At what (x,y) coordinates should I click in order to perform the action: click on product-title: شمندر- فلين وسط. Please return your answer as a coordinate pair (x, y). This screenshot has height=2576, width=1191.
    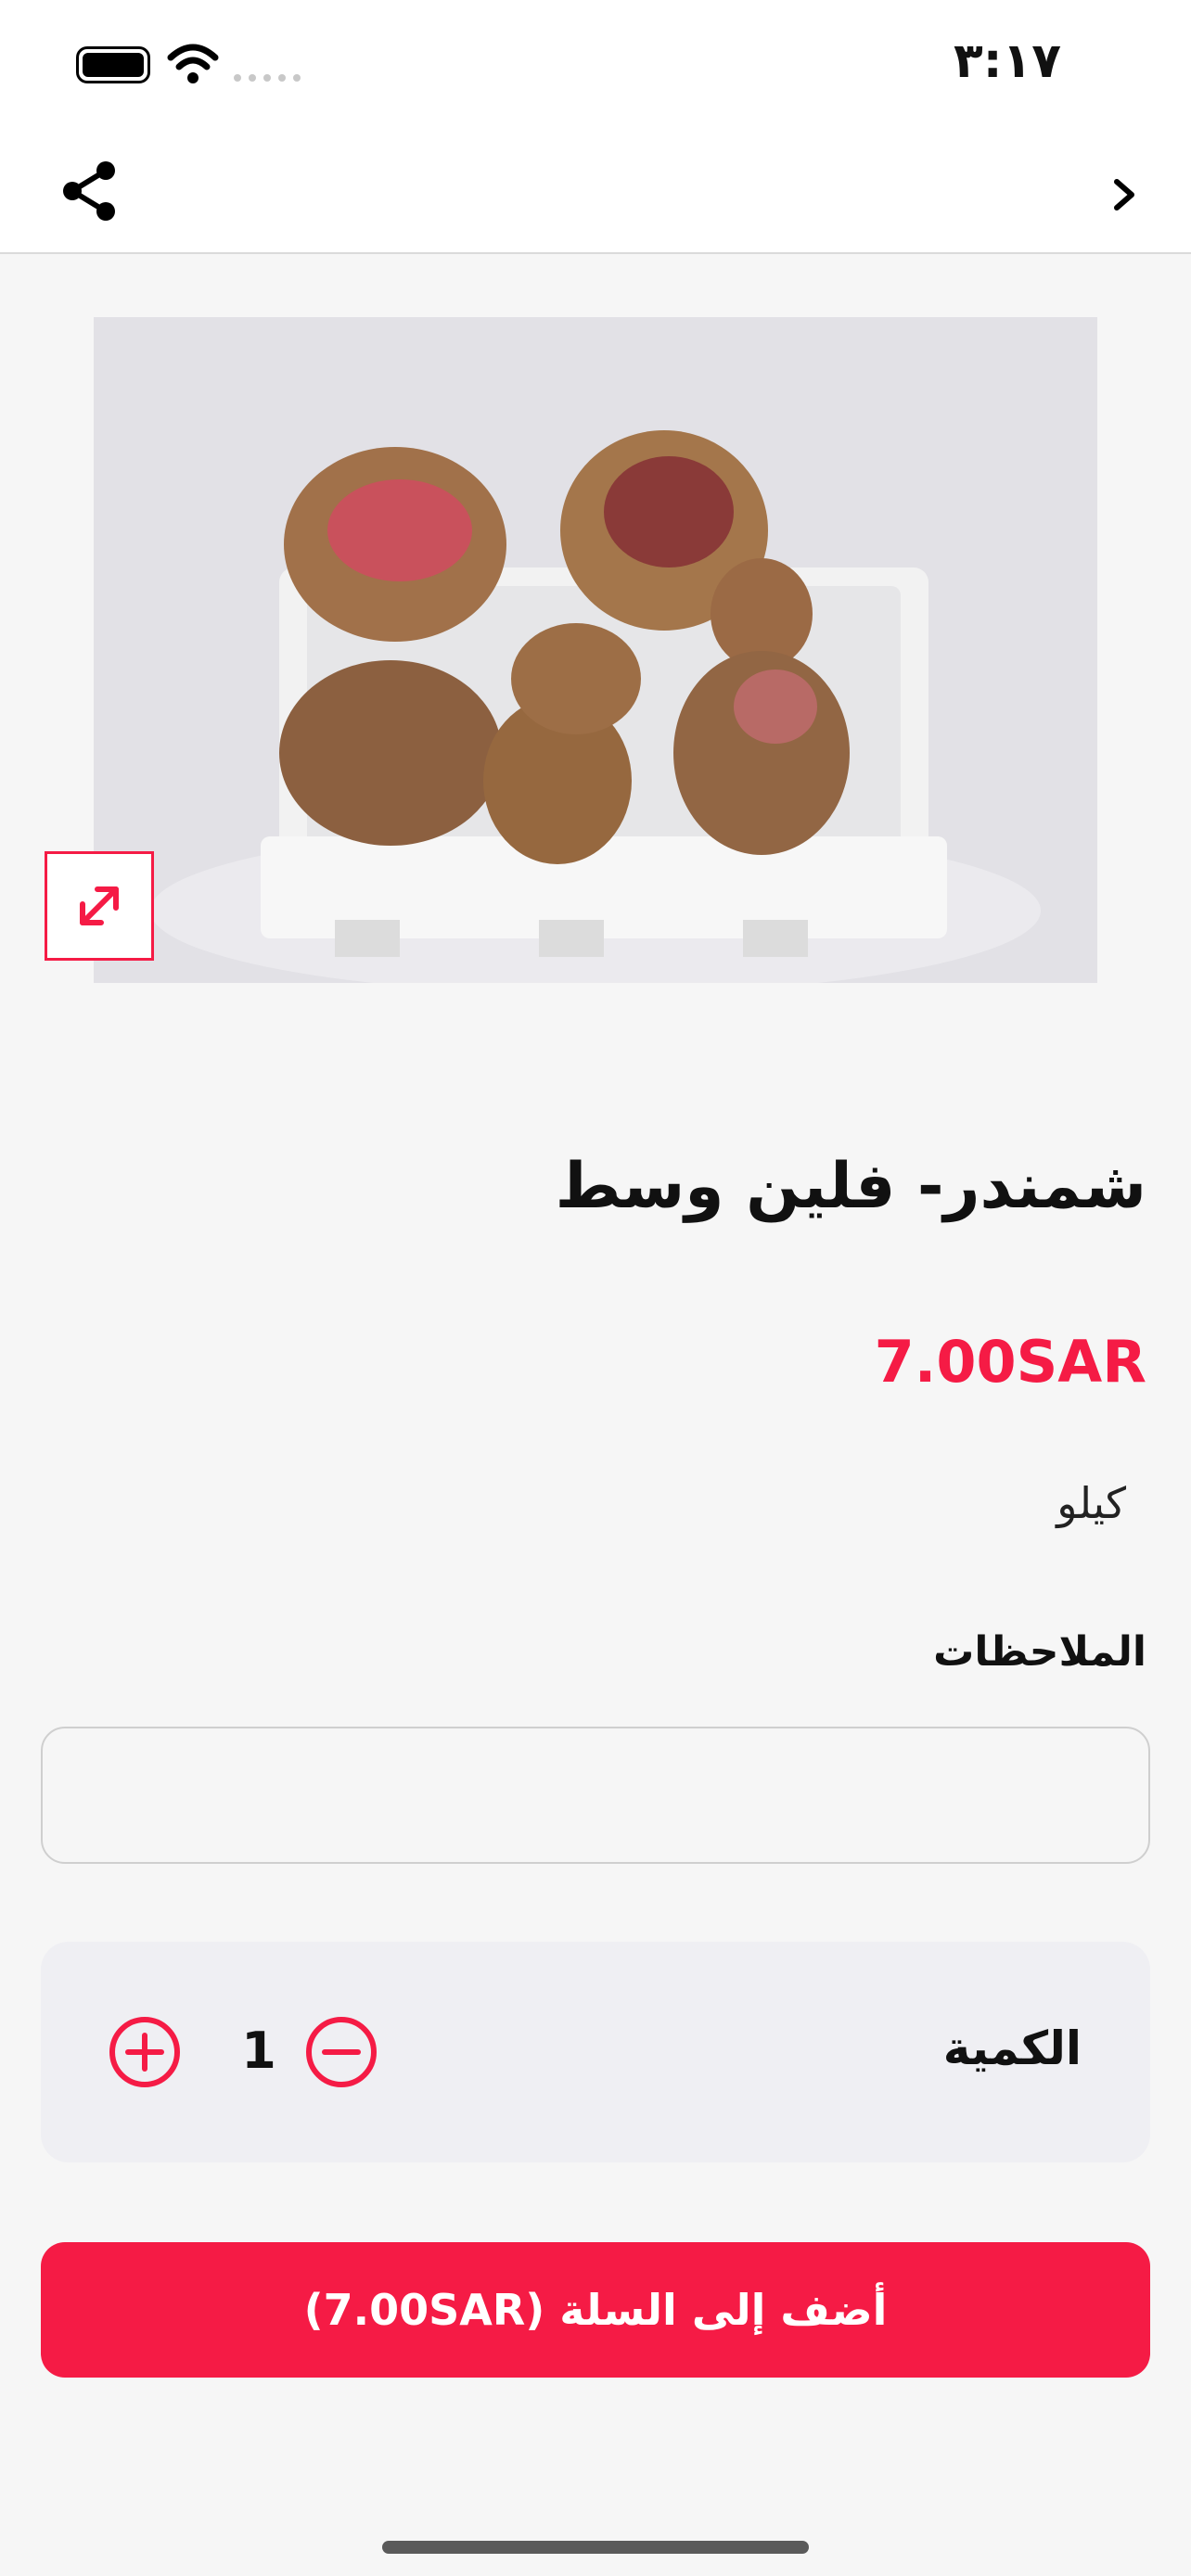
    Looking at the image, I should click on (850, 1186).